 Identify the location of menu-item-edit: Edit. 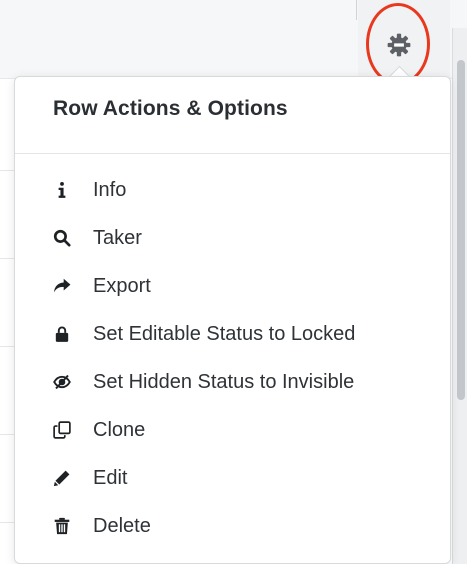
(246, 478).